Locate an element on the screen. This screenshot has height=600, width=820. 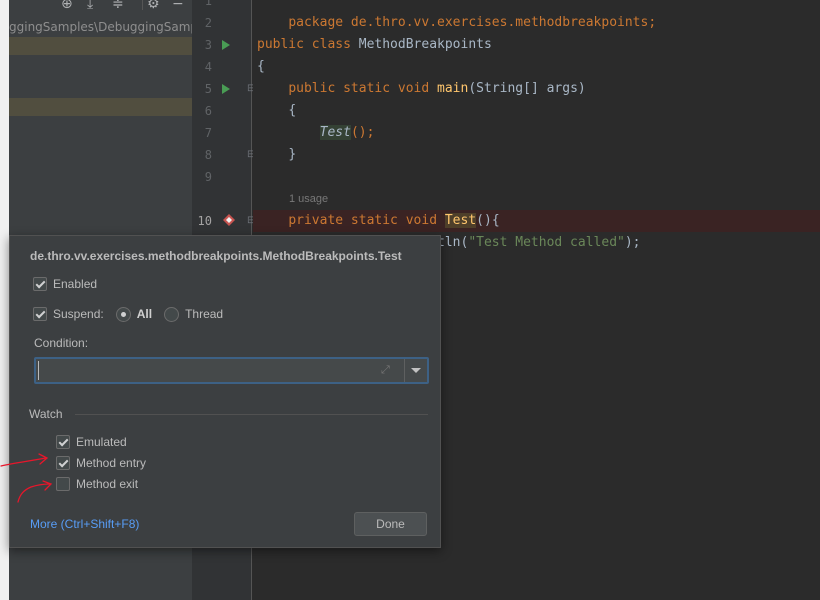
arrow-head is located at coordinates (47, 485).